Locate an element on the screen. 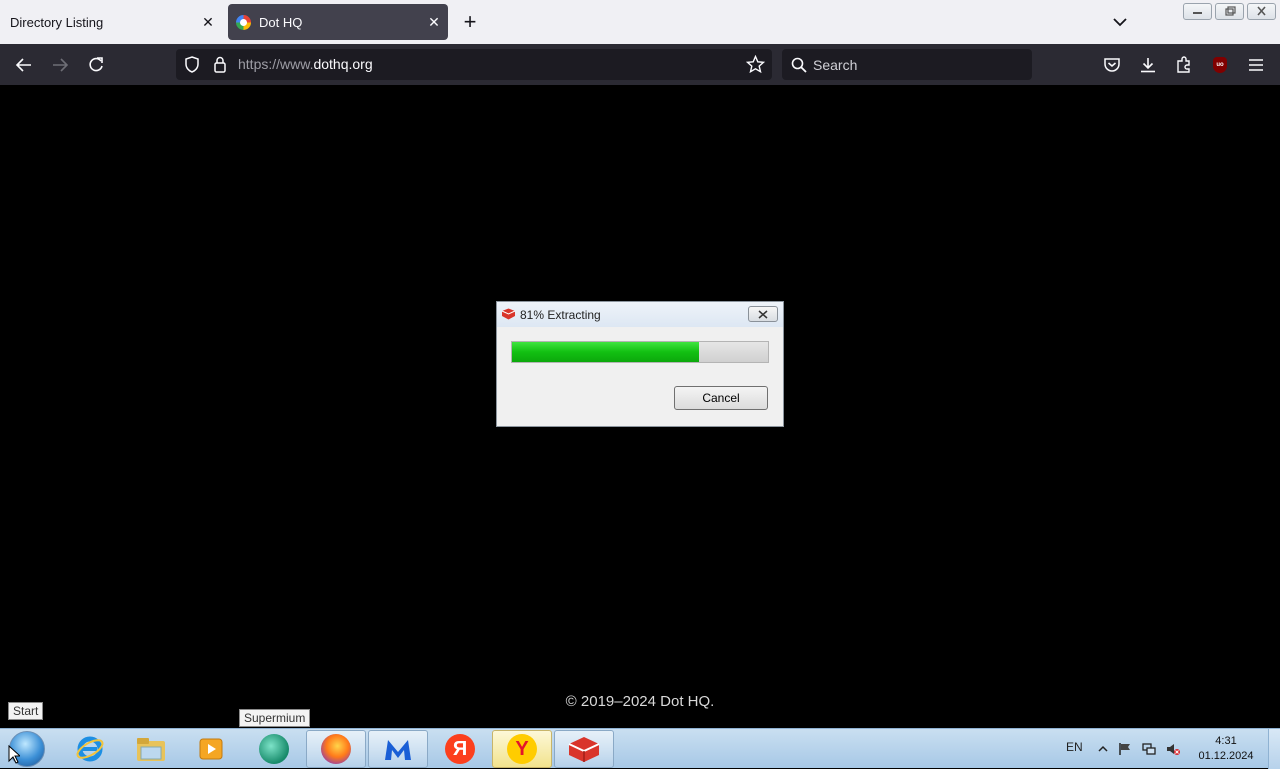 This screenshot has width=1280, height=769. url-text: https://www.dothq.org is located at coordinates (305, 64).